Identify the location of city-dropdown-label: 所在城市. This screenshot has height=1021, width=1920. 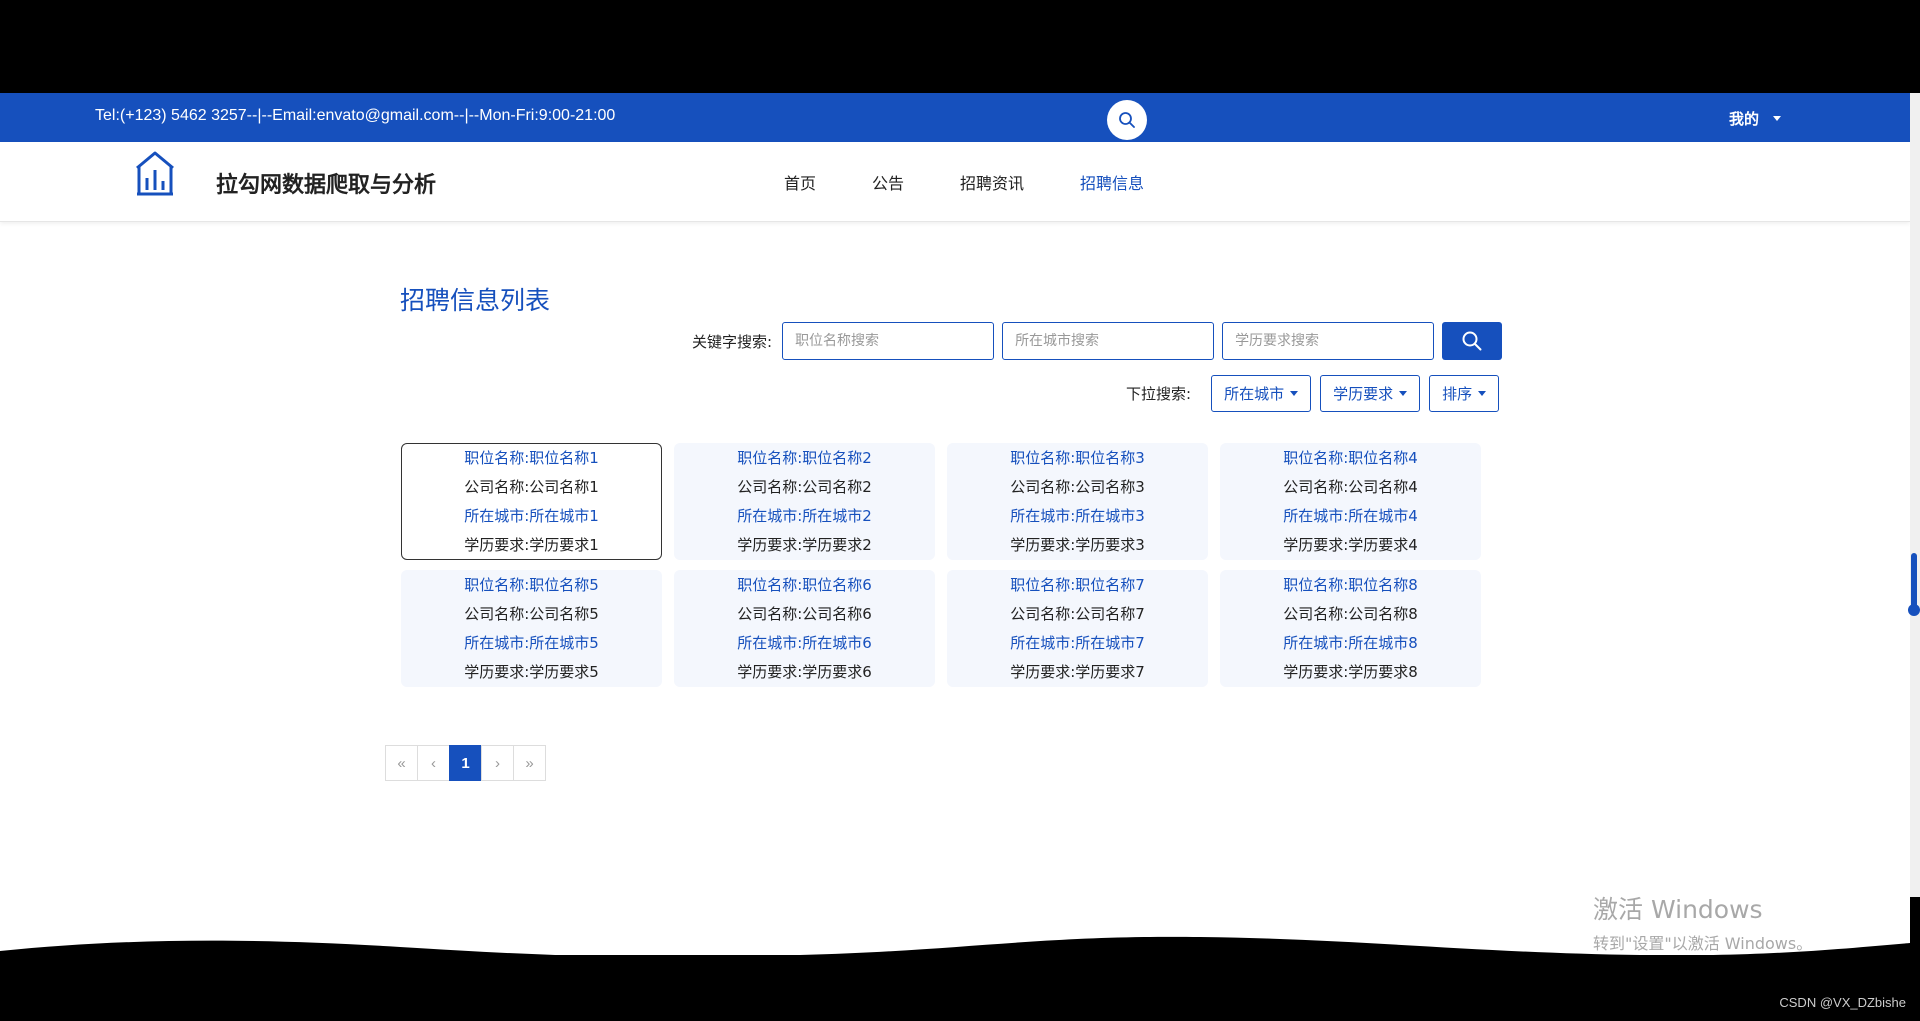
(1254, 394).